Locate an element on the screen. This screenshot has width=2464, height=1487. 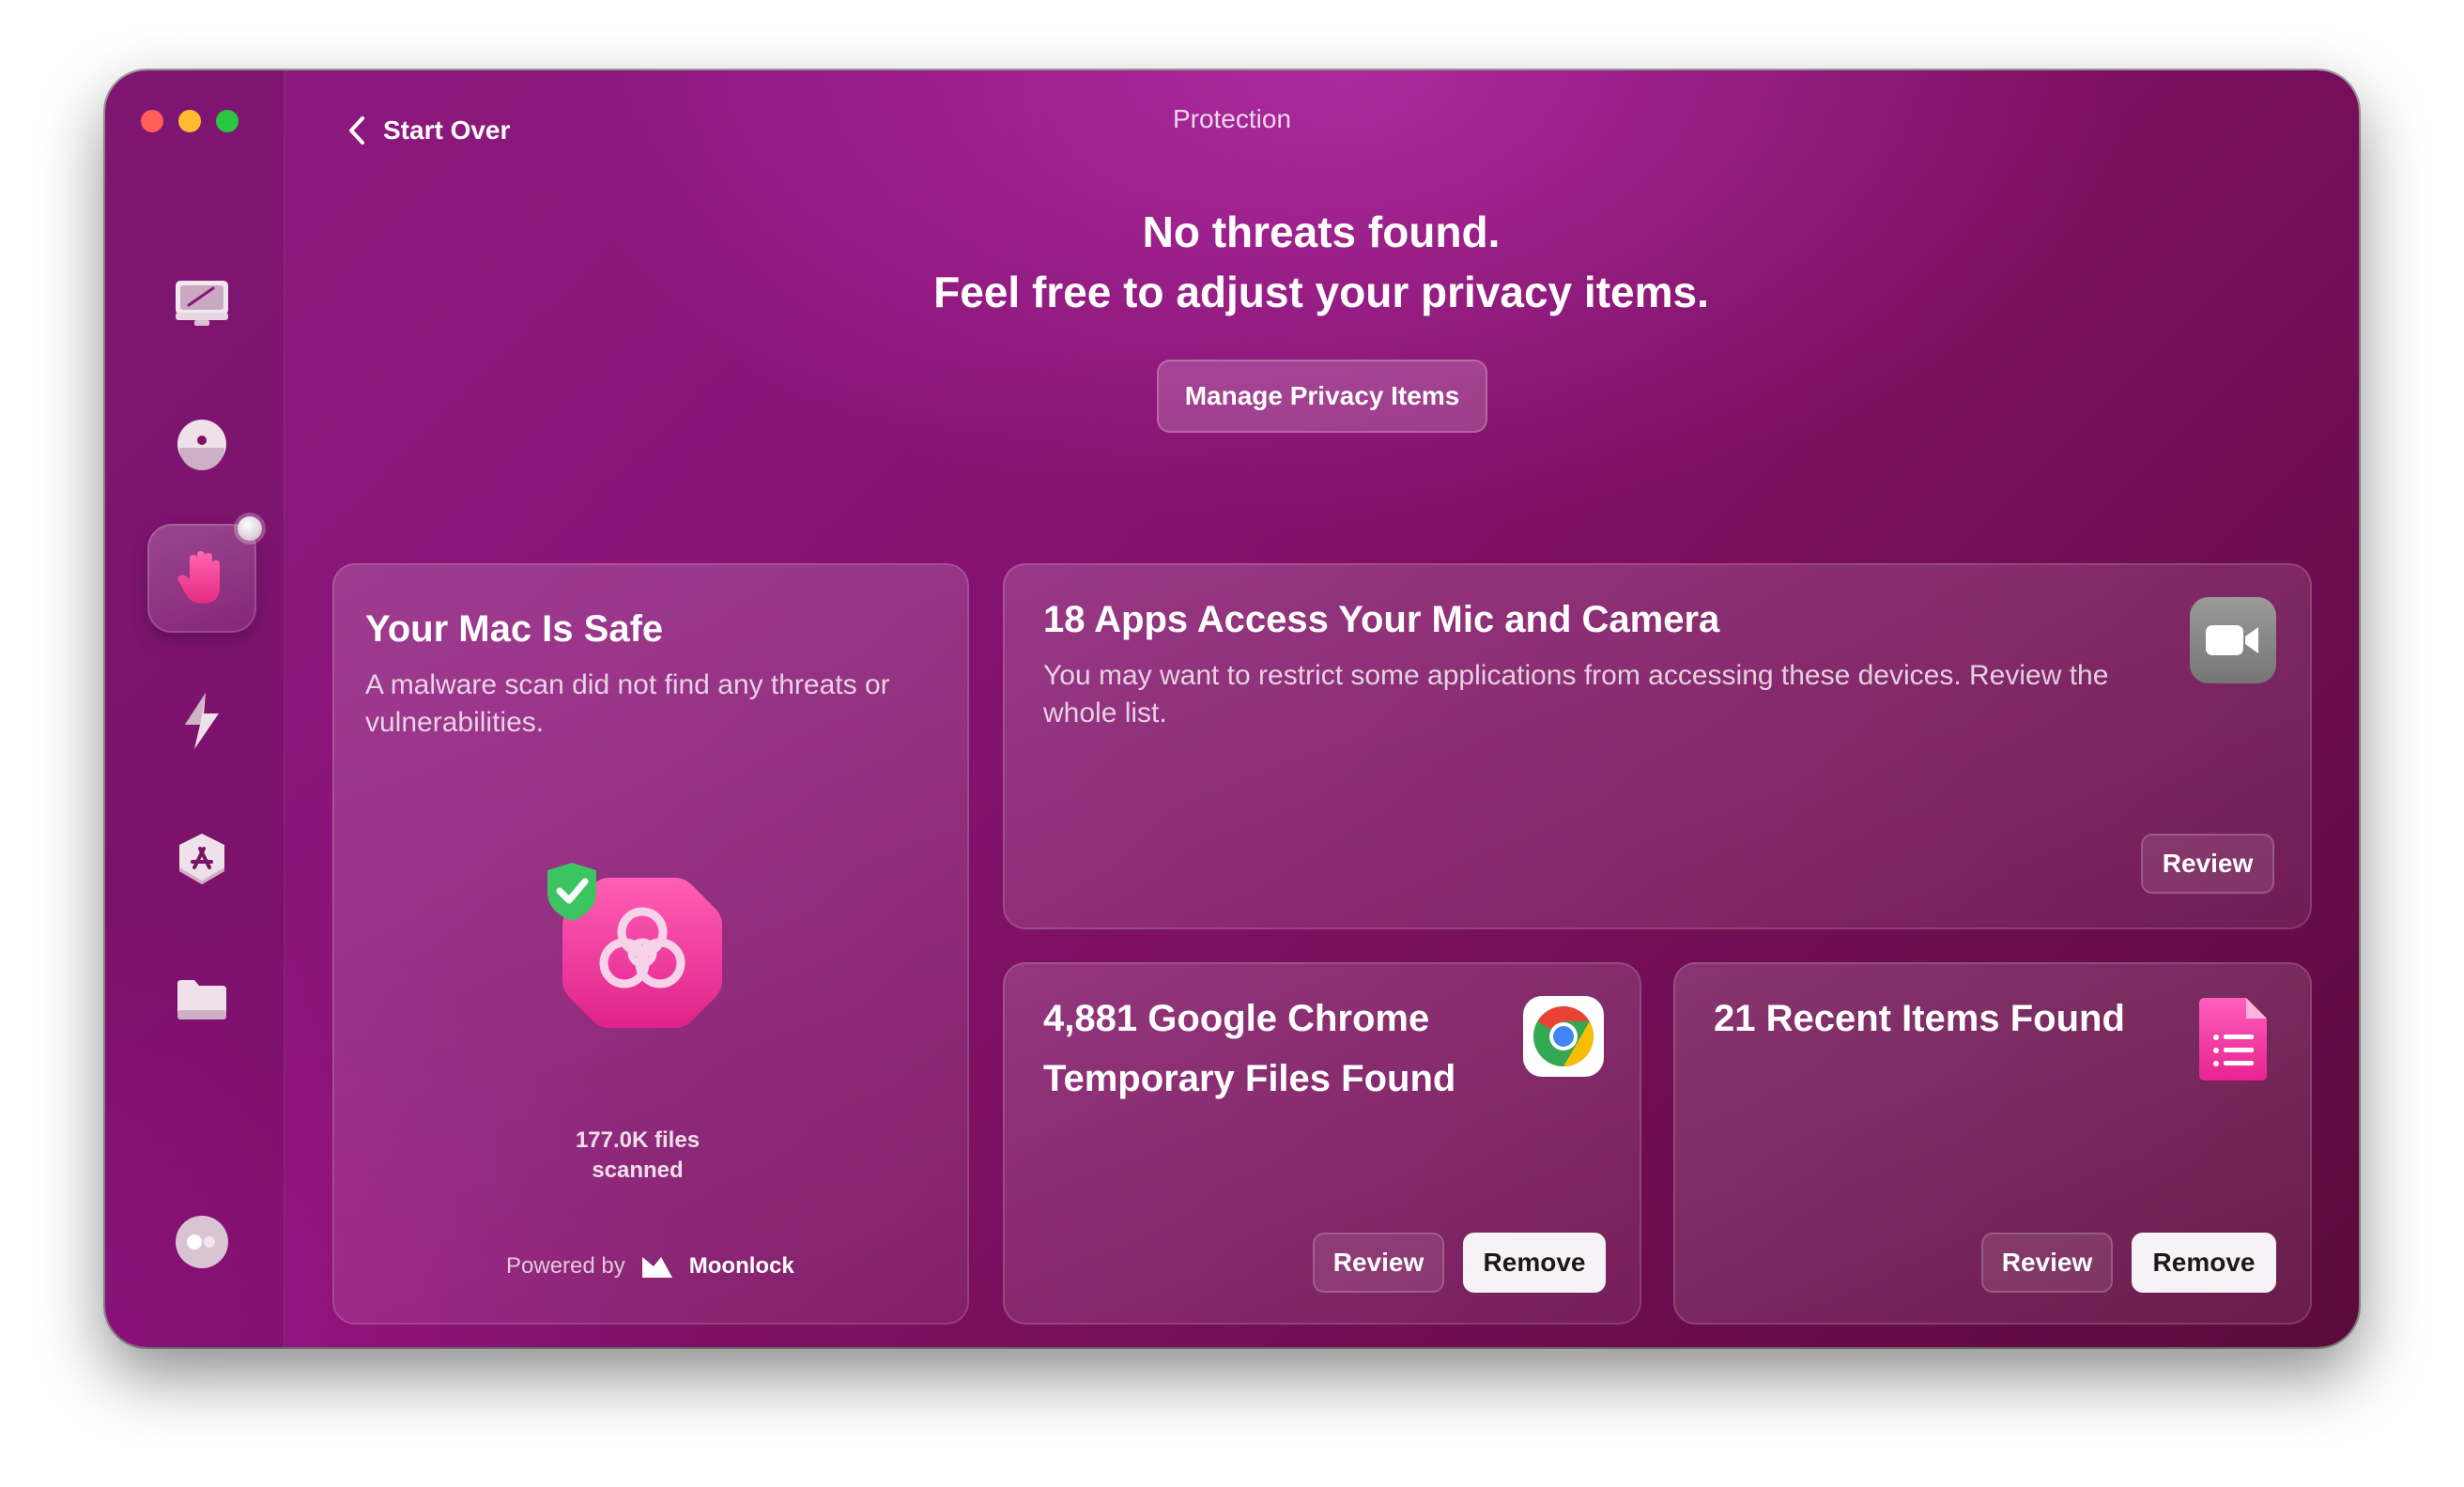
chrome-icon is located at coordinates (1563, 1036).